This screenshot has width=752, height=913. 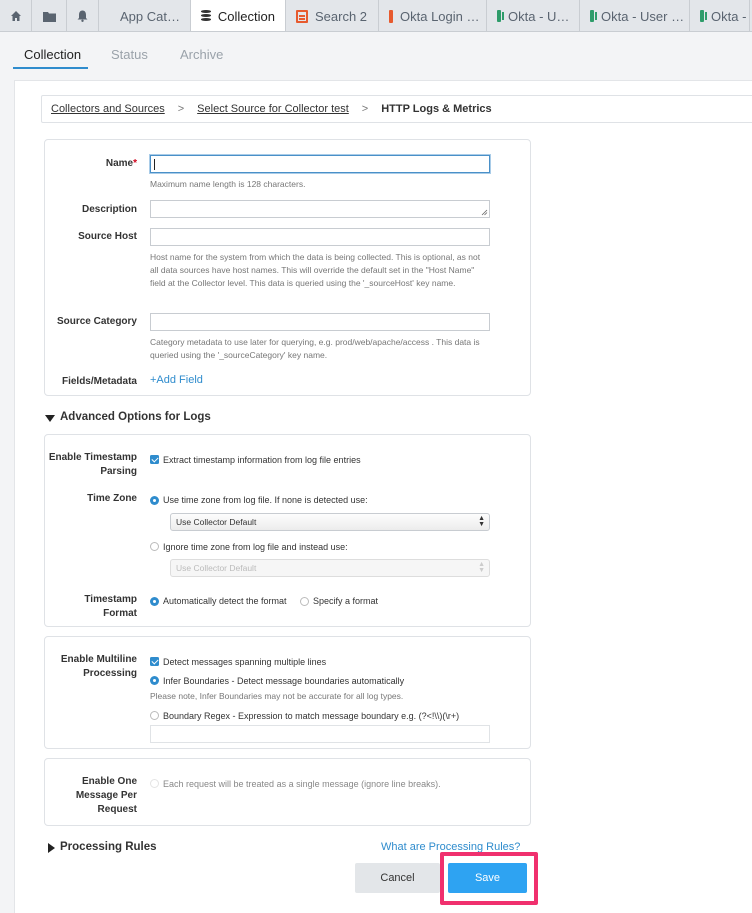 I want to click on tab-search-2: Search 2, so click(x=332, y=15).